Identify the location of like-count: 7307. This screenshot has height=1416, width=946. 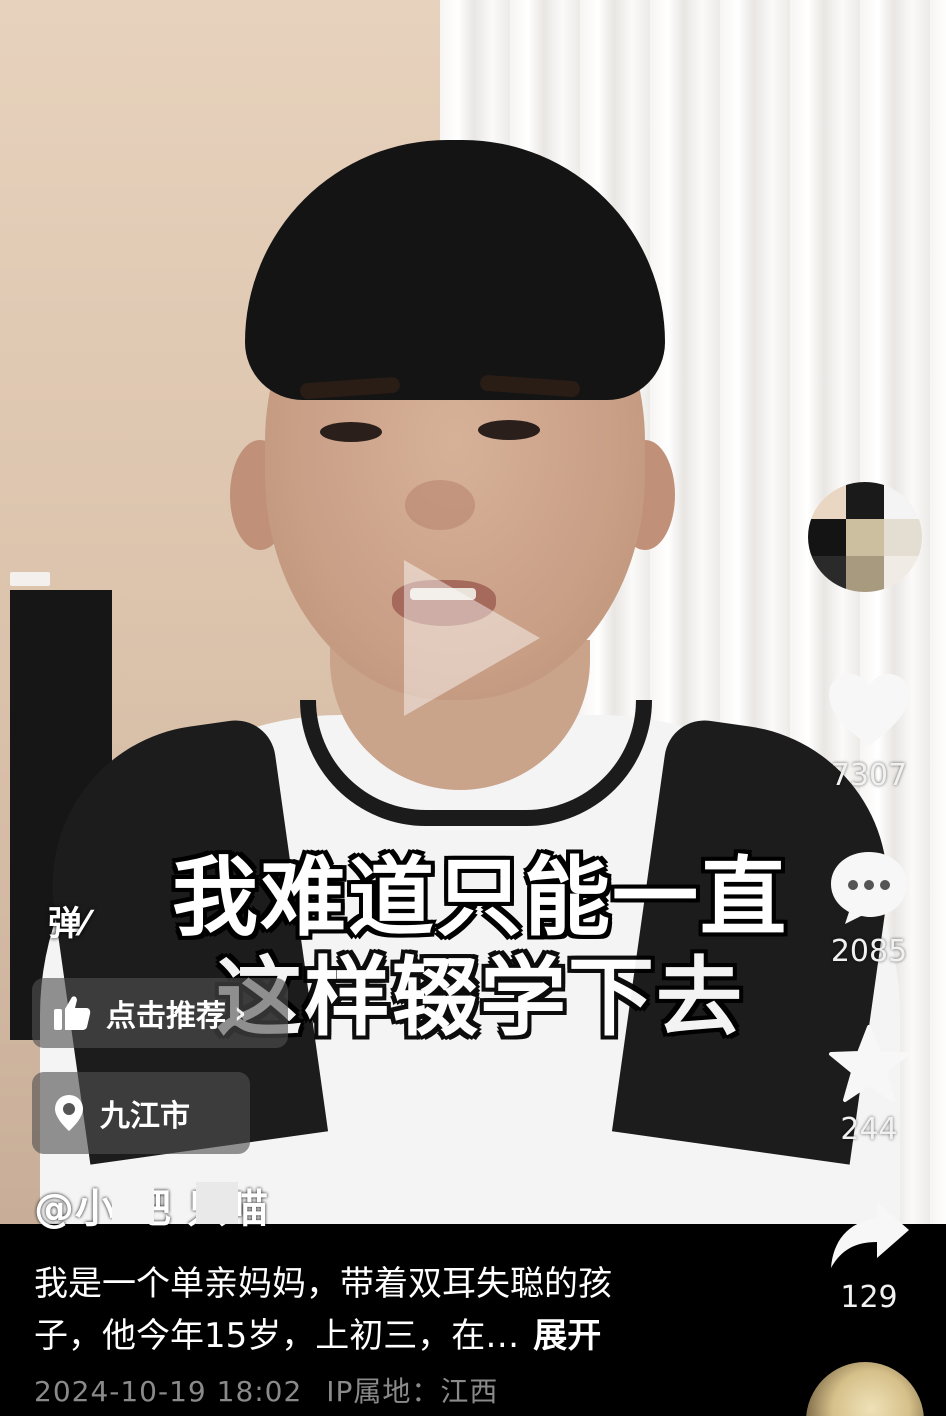
(869, 775).